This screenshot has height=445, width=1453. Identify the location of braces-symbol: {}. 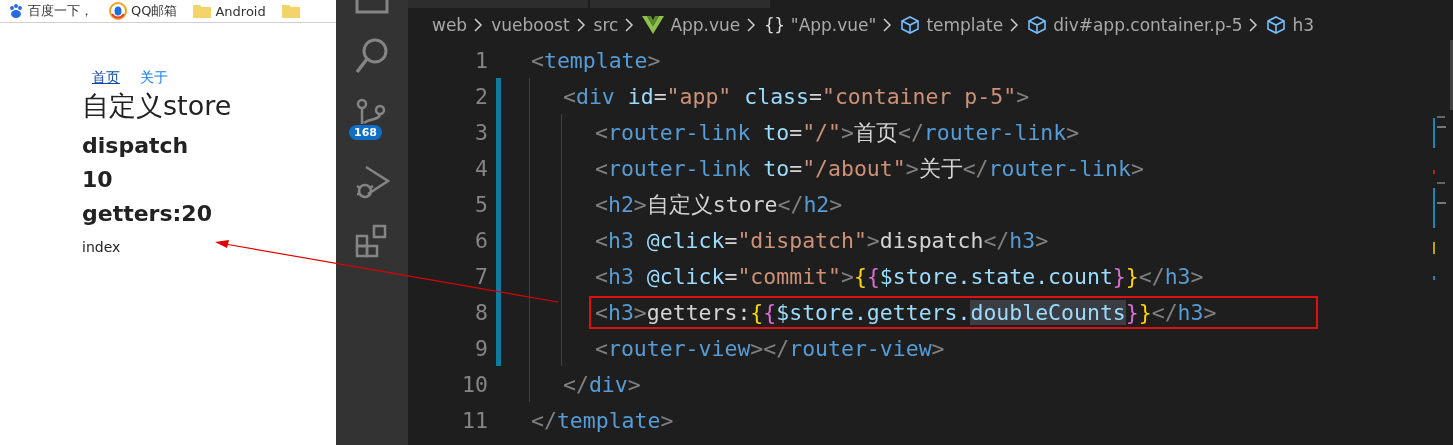
(774, 25).